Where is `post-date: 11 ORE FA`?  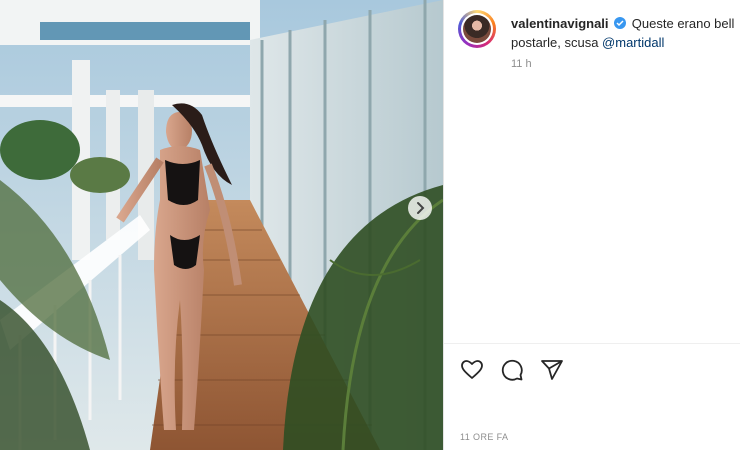 post-date: 11 ORE FA is located at coordinates (484, 437).